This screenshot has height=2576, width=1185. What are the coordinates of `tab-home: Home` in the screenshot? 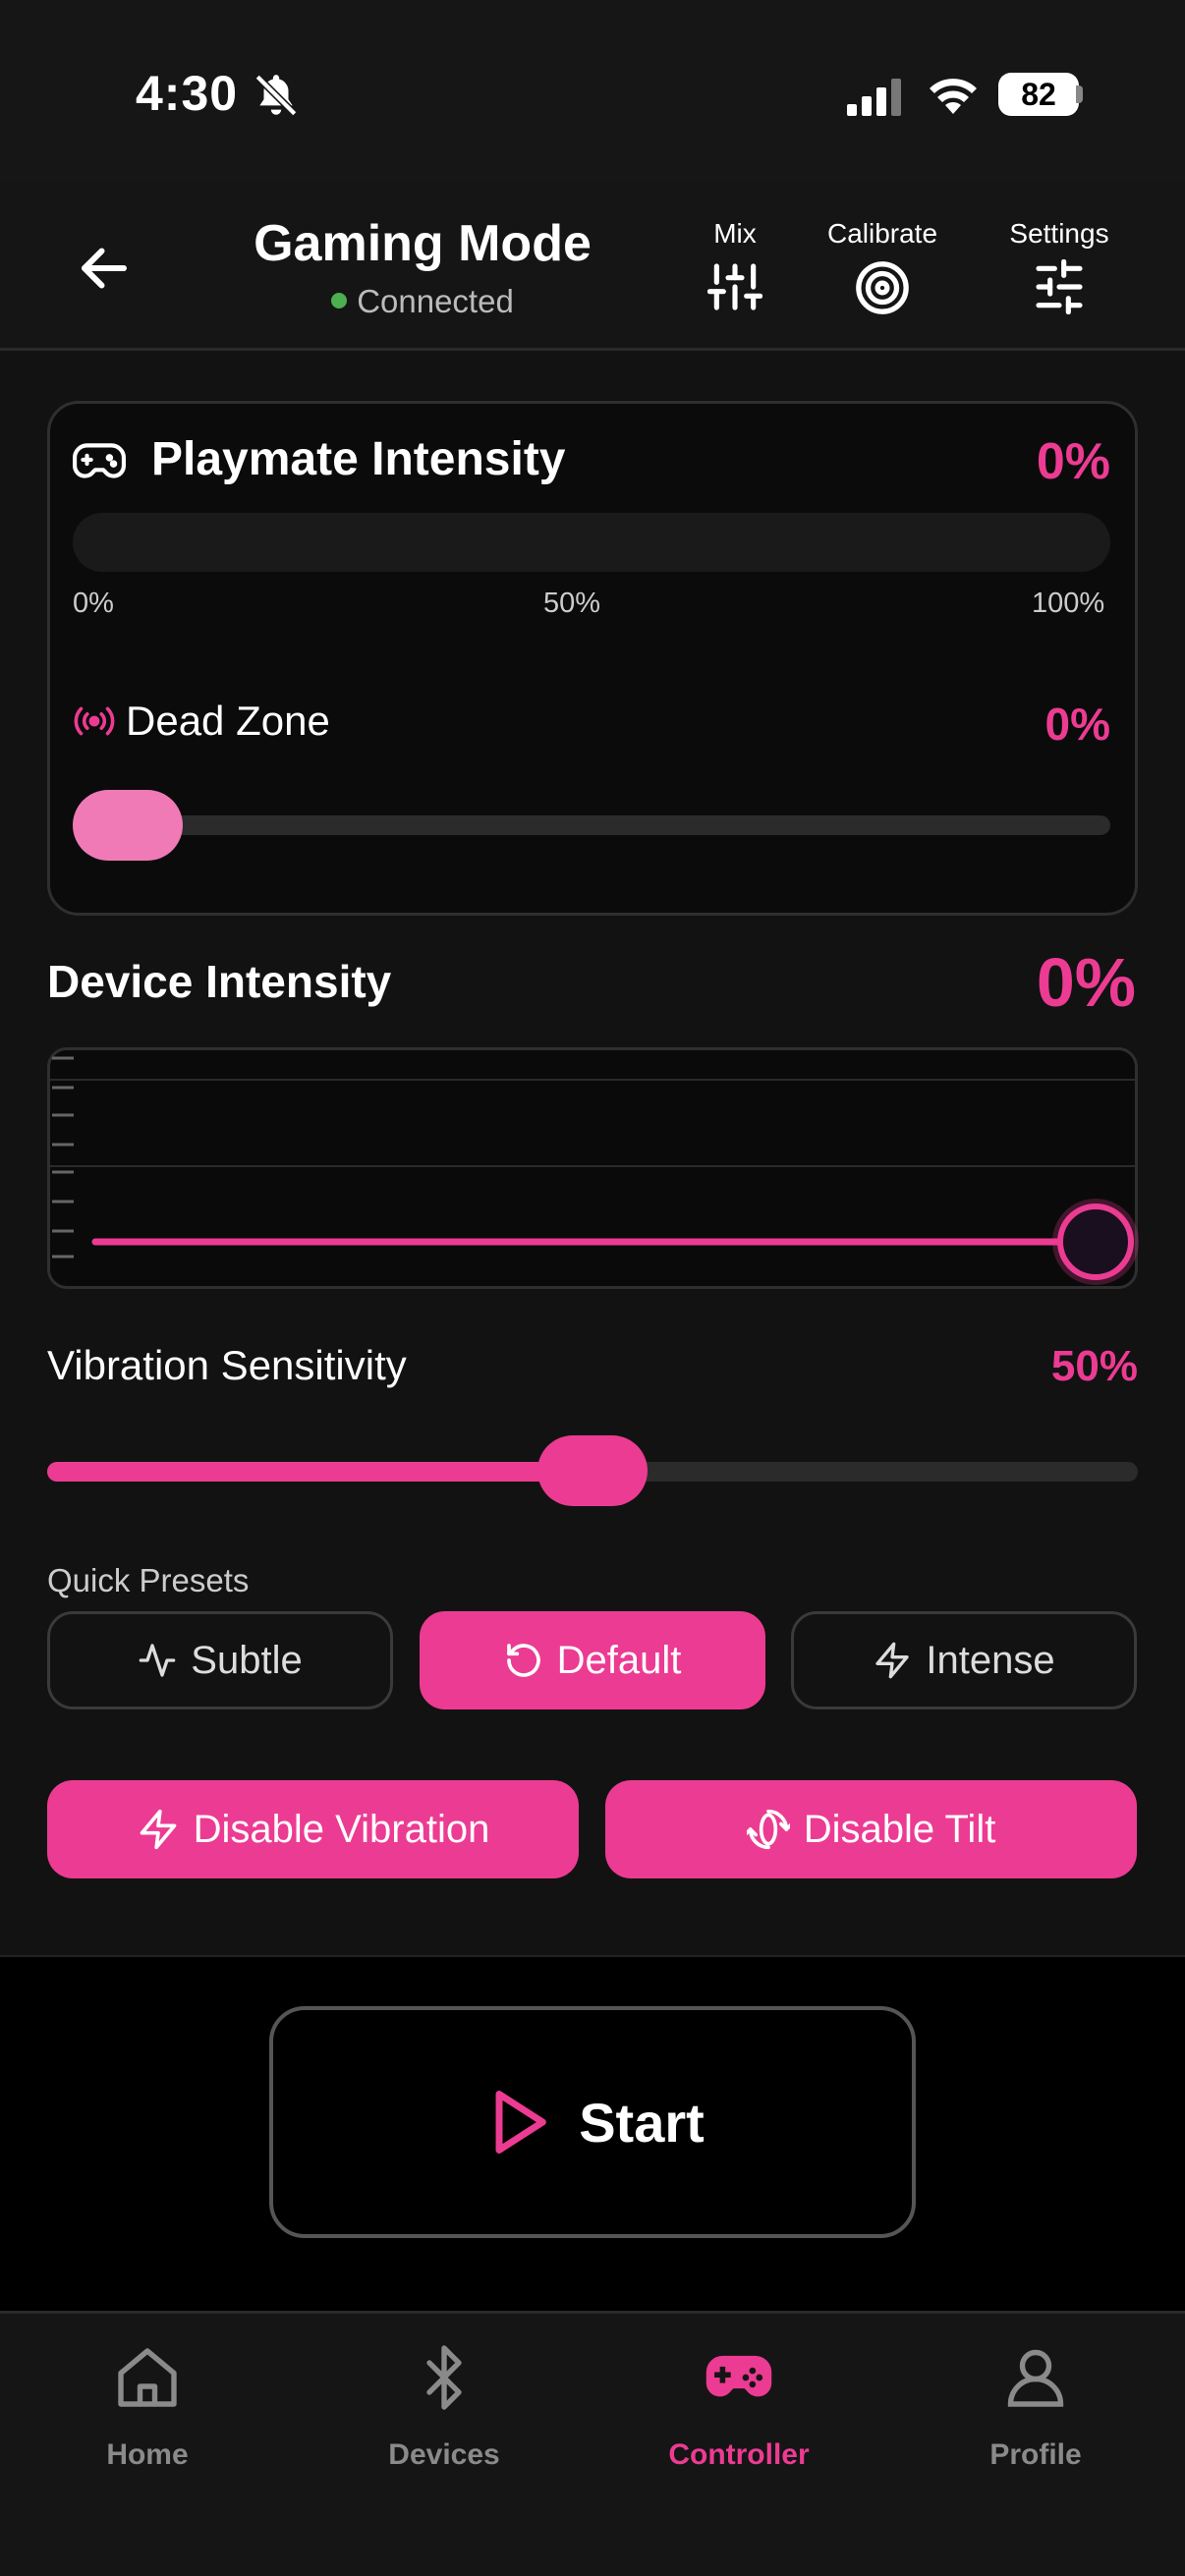 It's located at (147, 2407).